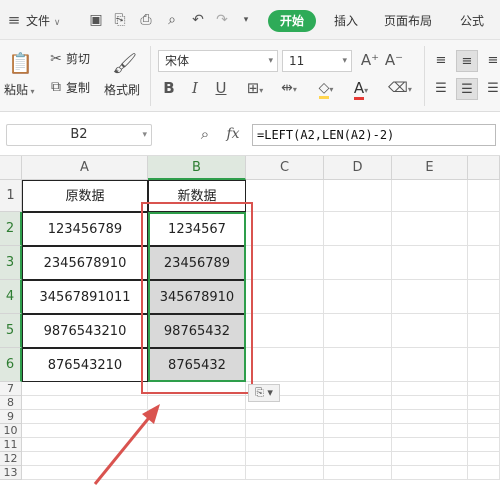 This screenshot has width=500, height=488. What do you see at coordinates (358, 196) in the screenshot?
I see `cell-d1` at bounding box center [358, 196].